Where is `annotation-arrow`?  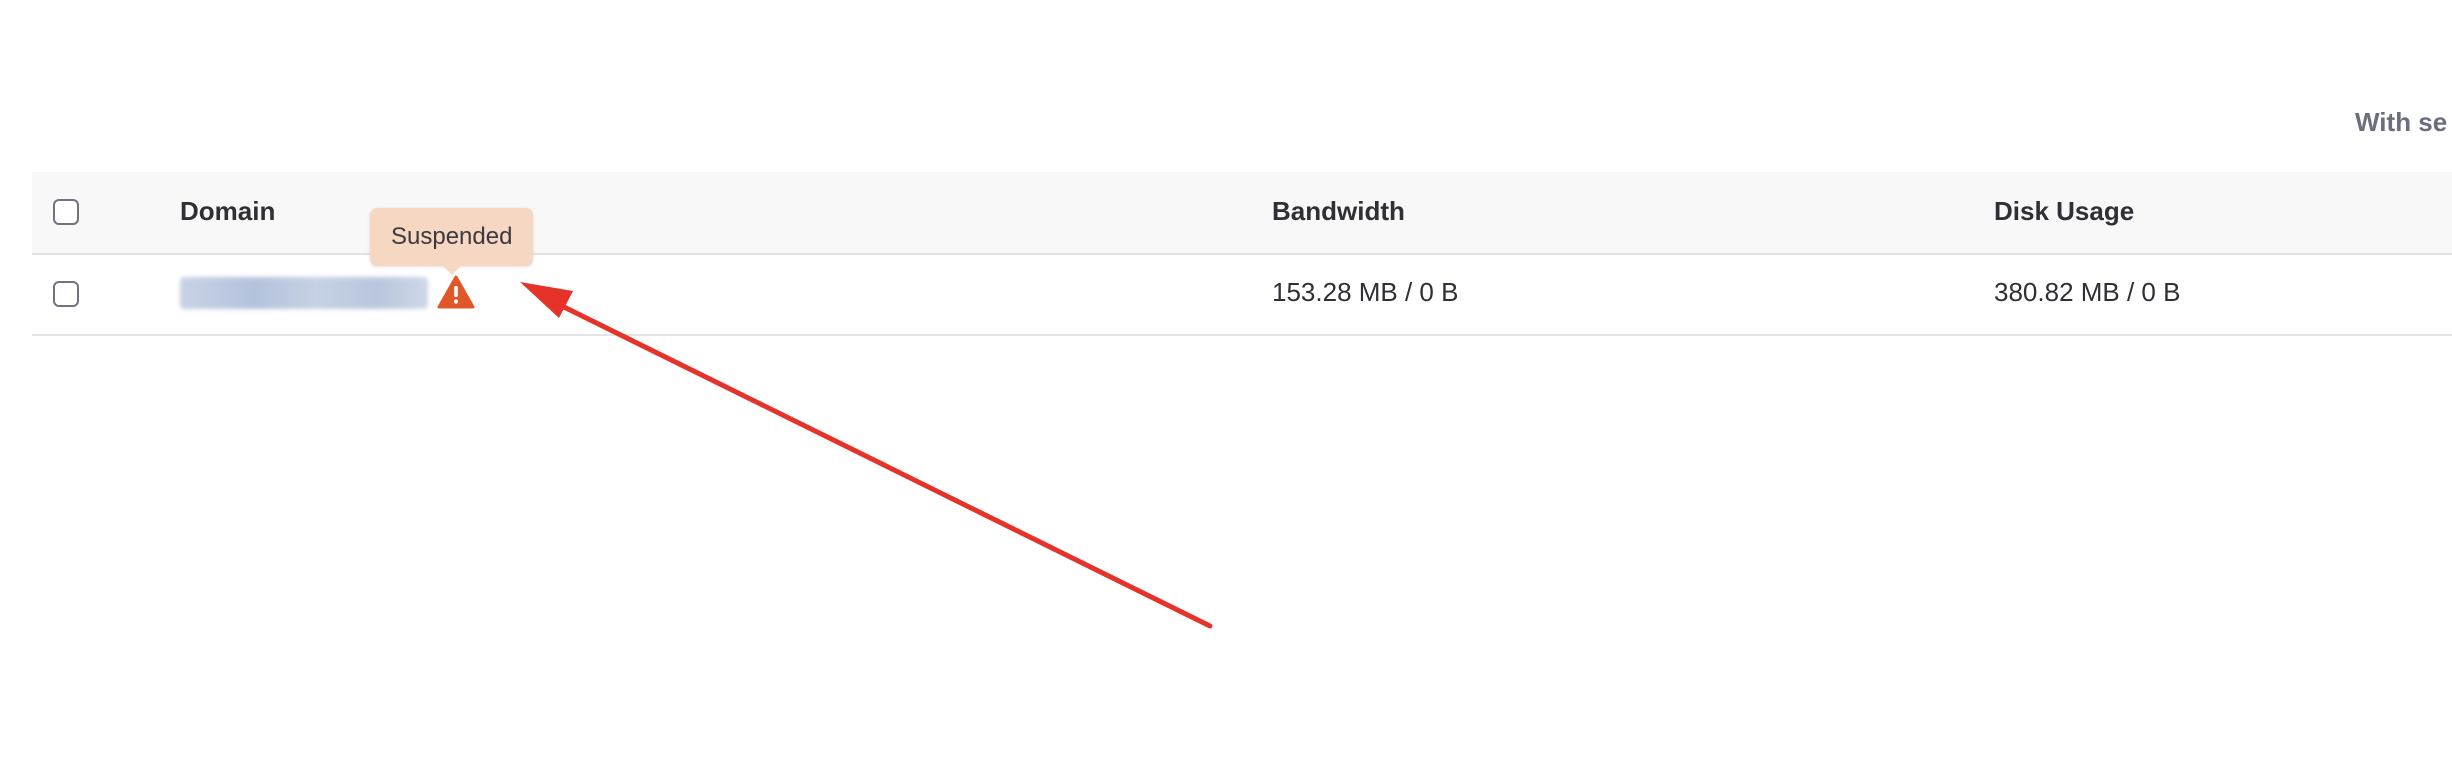
annotation-arrow is located at coordinates (866, 455).